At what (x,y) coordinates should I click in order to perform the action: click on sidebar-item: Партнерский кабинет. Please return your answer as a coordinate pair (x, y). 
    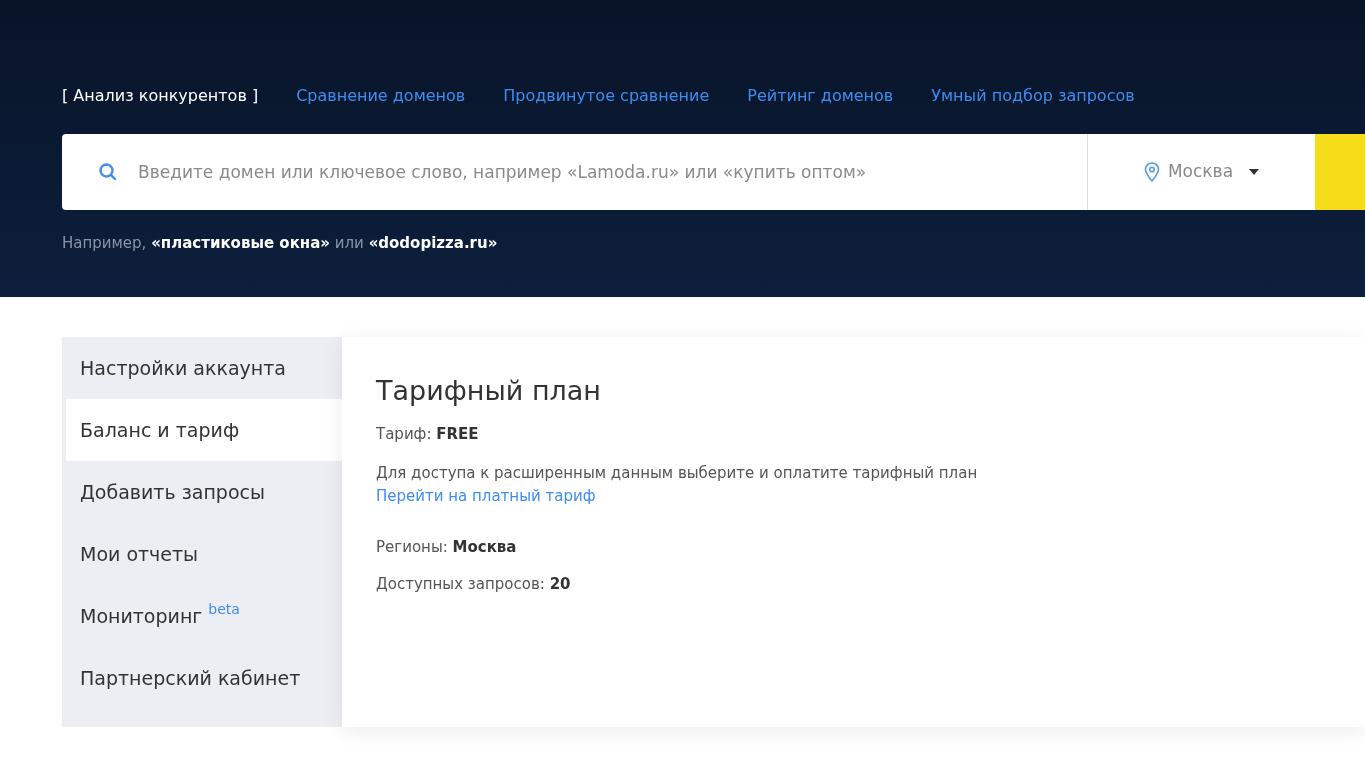
    Looking at the image, I should click on (204, 678).